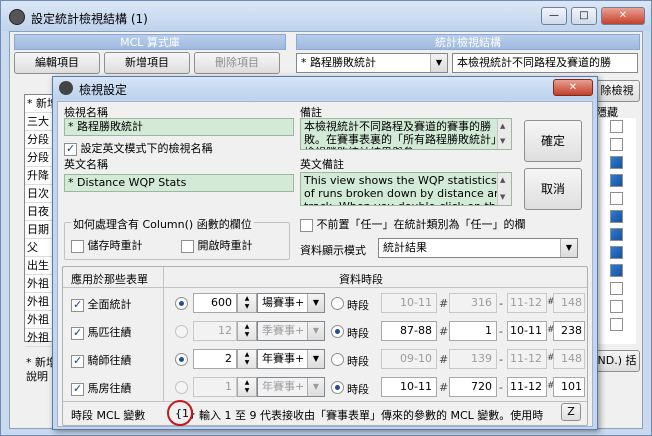  What do you see at coordinates (372, 63) in the screenshot?
I see `view-select: * 路程勝敗統計 ▼` at bounding box center [372, 63].